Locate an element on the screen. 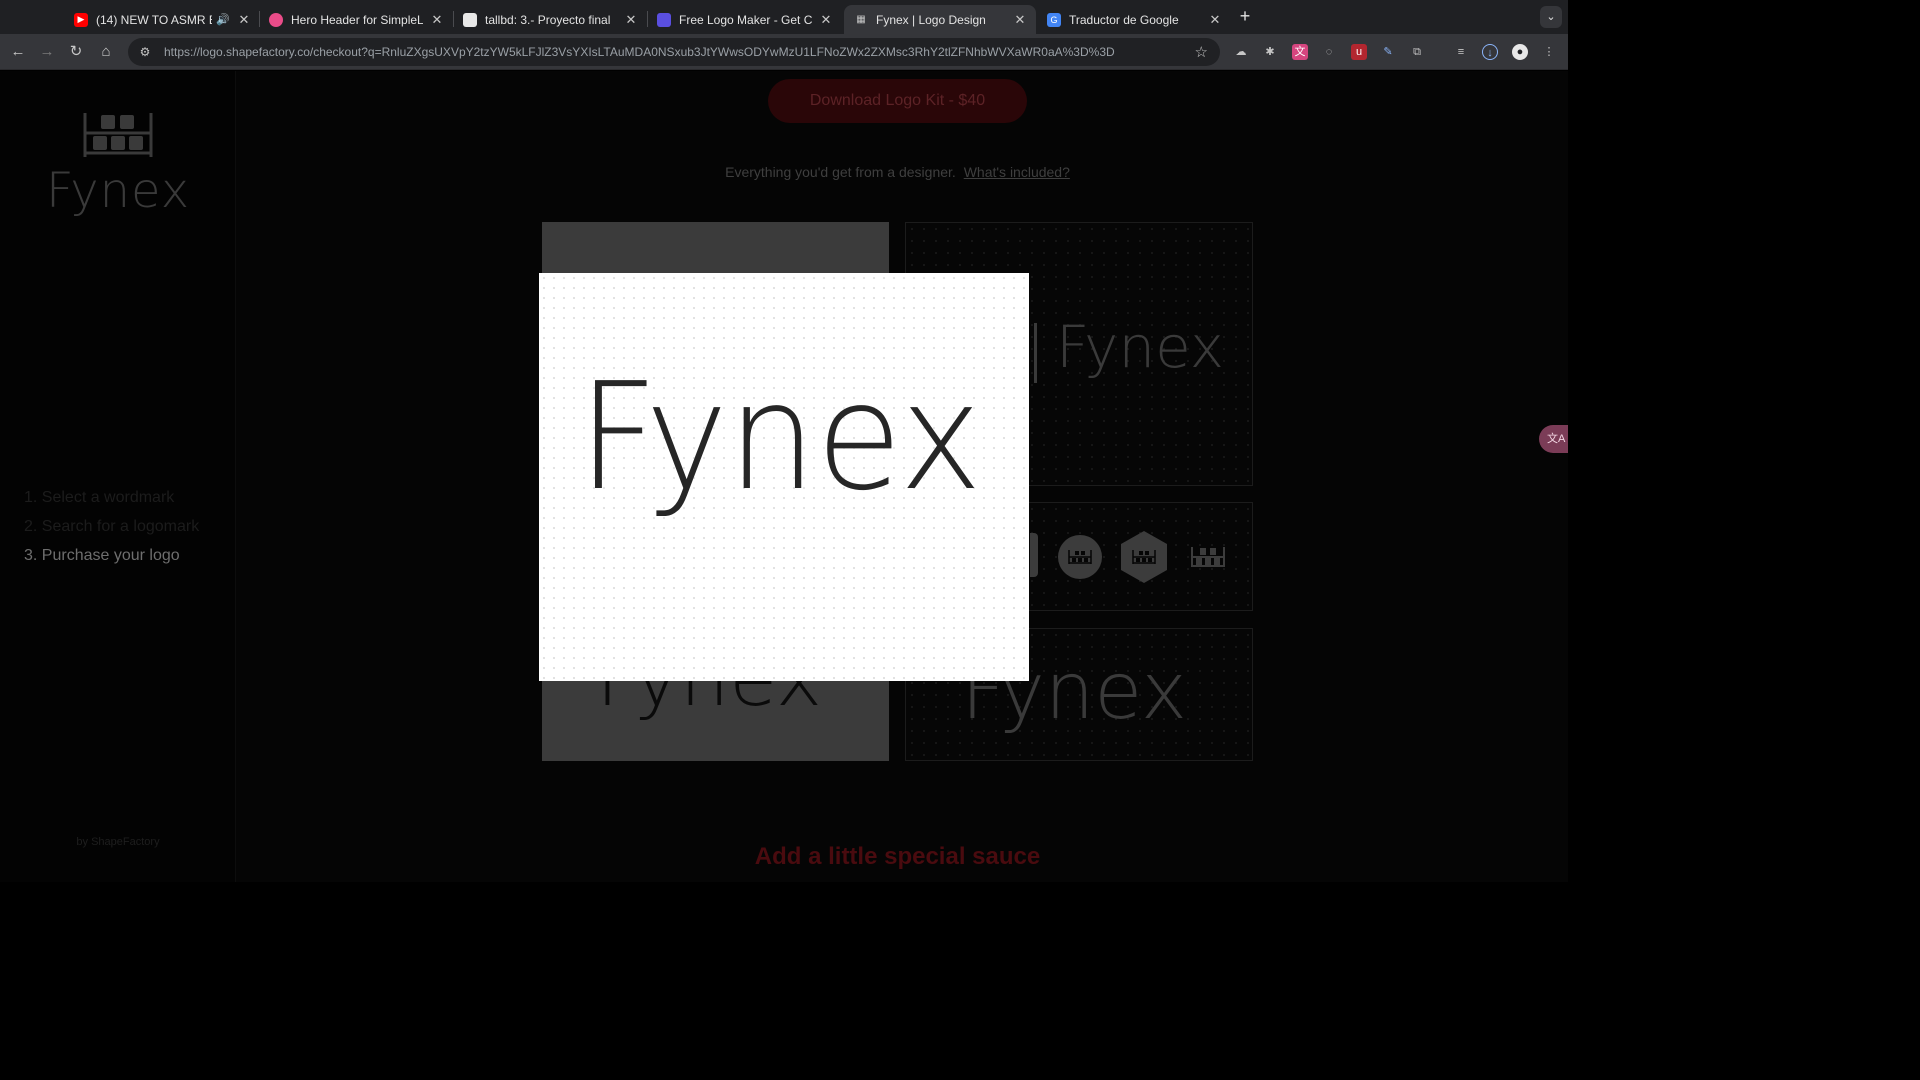  translate-extension-icon: 文 is located at coordinates (1300, 52).